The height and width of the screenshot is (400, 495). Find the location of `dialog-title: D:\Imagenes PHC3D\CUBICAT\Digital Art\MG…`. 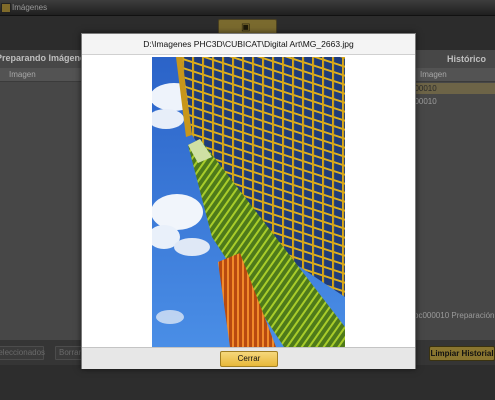

dialog-title: D:\Imagenes PHC3D\CUBICAT\Digital Art\MG… is located at coordinates (248, 44).